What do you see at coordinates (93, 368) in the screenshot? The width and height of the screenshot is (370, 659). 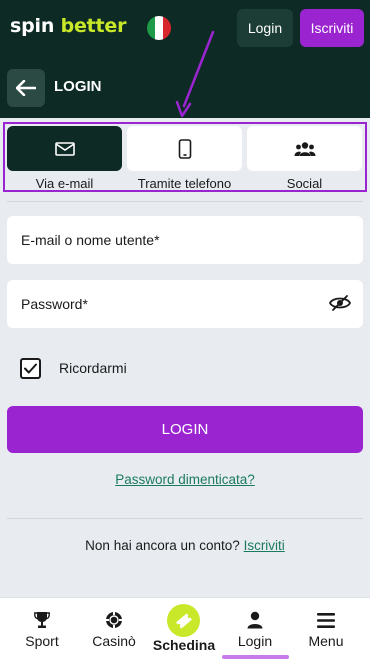 I see `remember-label: Ricordarmi` at bounding box center [93, 368].